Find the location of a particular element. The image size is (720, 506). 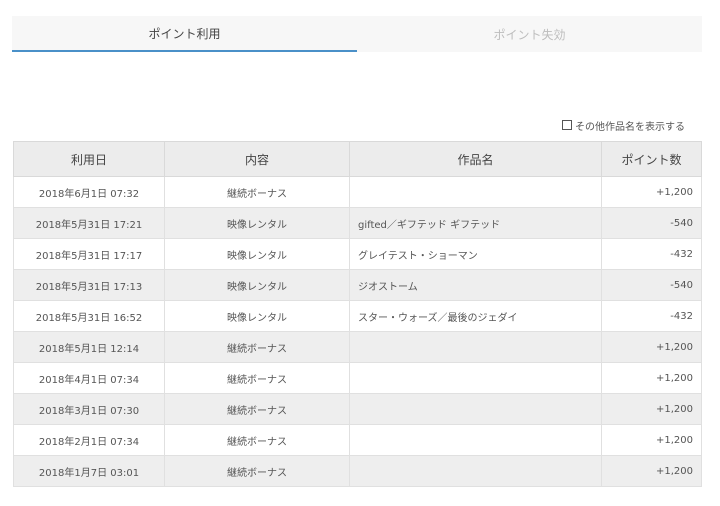

cell-date: 2018年5月31日 17:17 is located at coordinates (89, 254).